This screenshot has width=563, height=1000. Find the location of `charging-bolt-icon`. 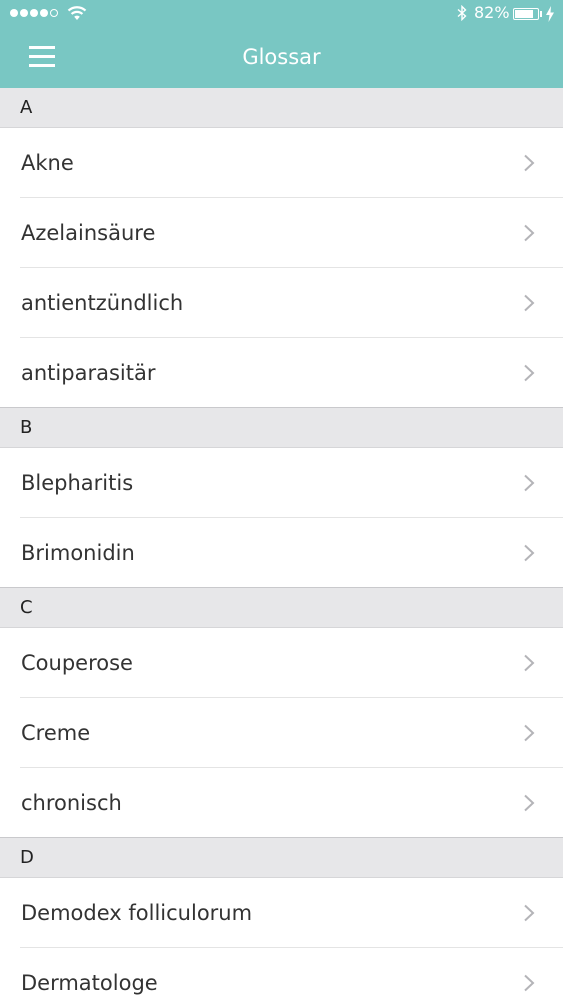

charging-bolt-icon is located at coordinates (550, 14).